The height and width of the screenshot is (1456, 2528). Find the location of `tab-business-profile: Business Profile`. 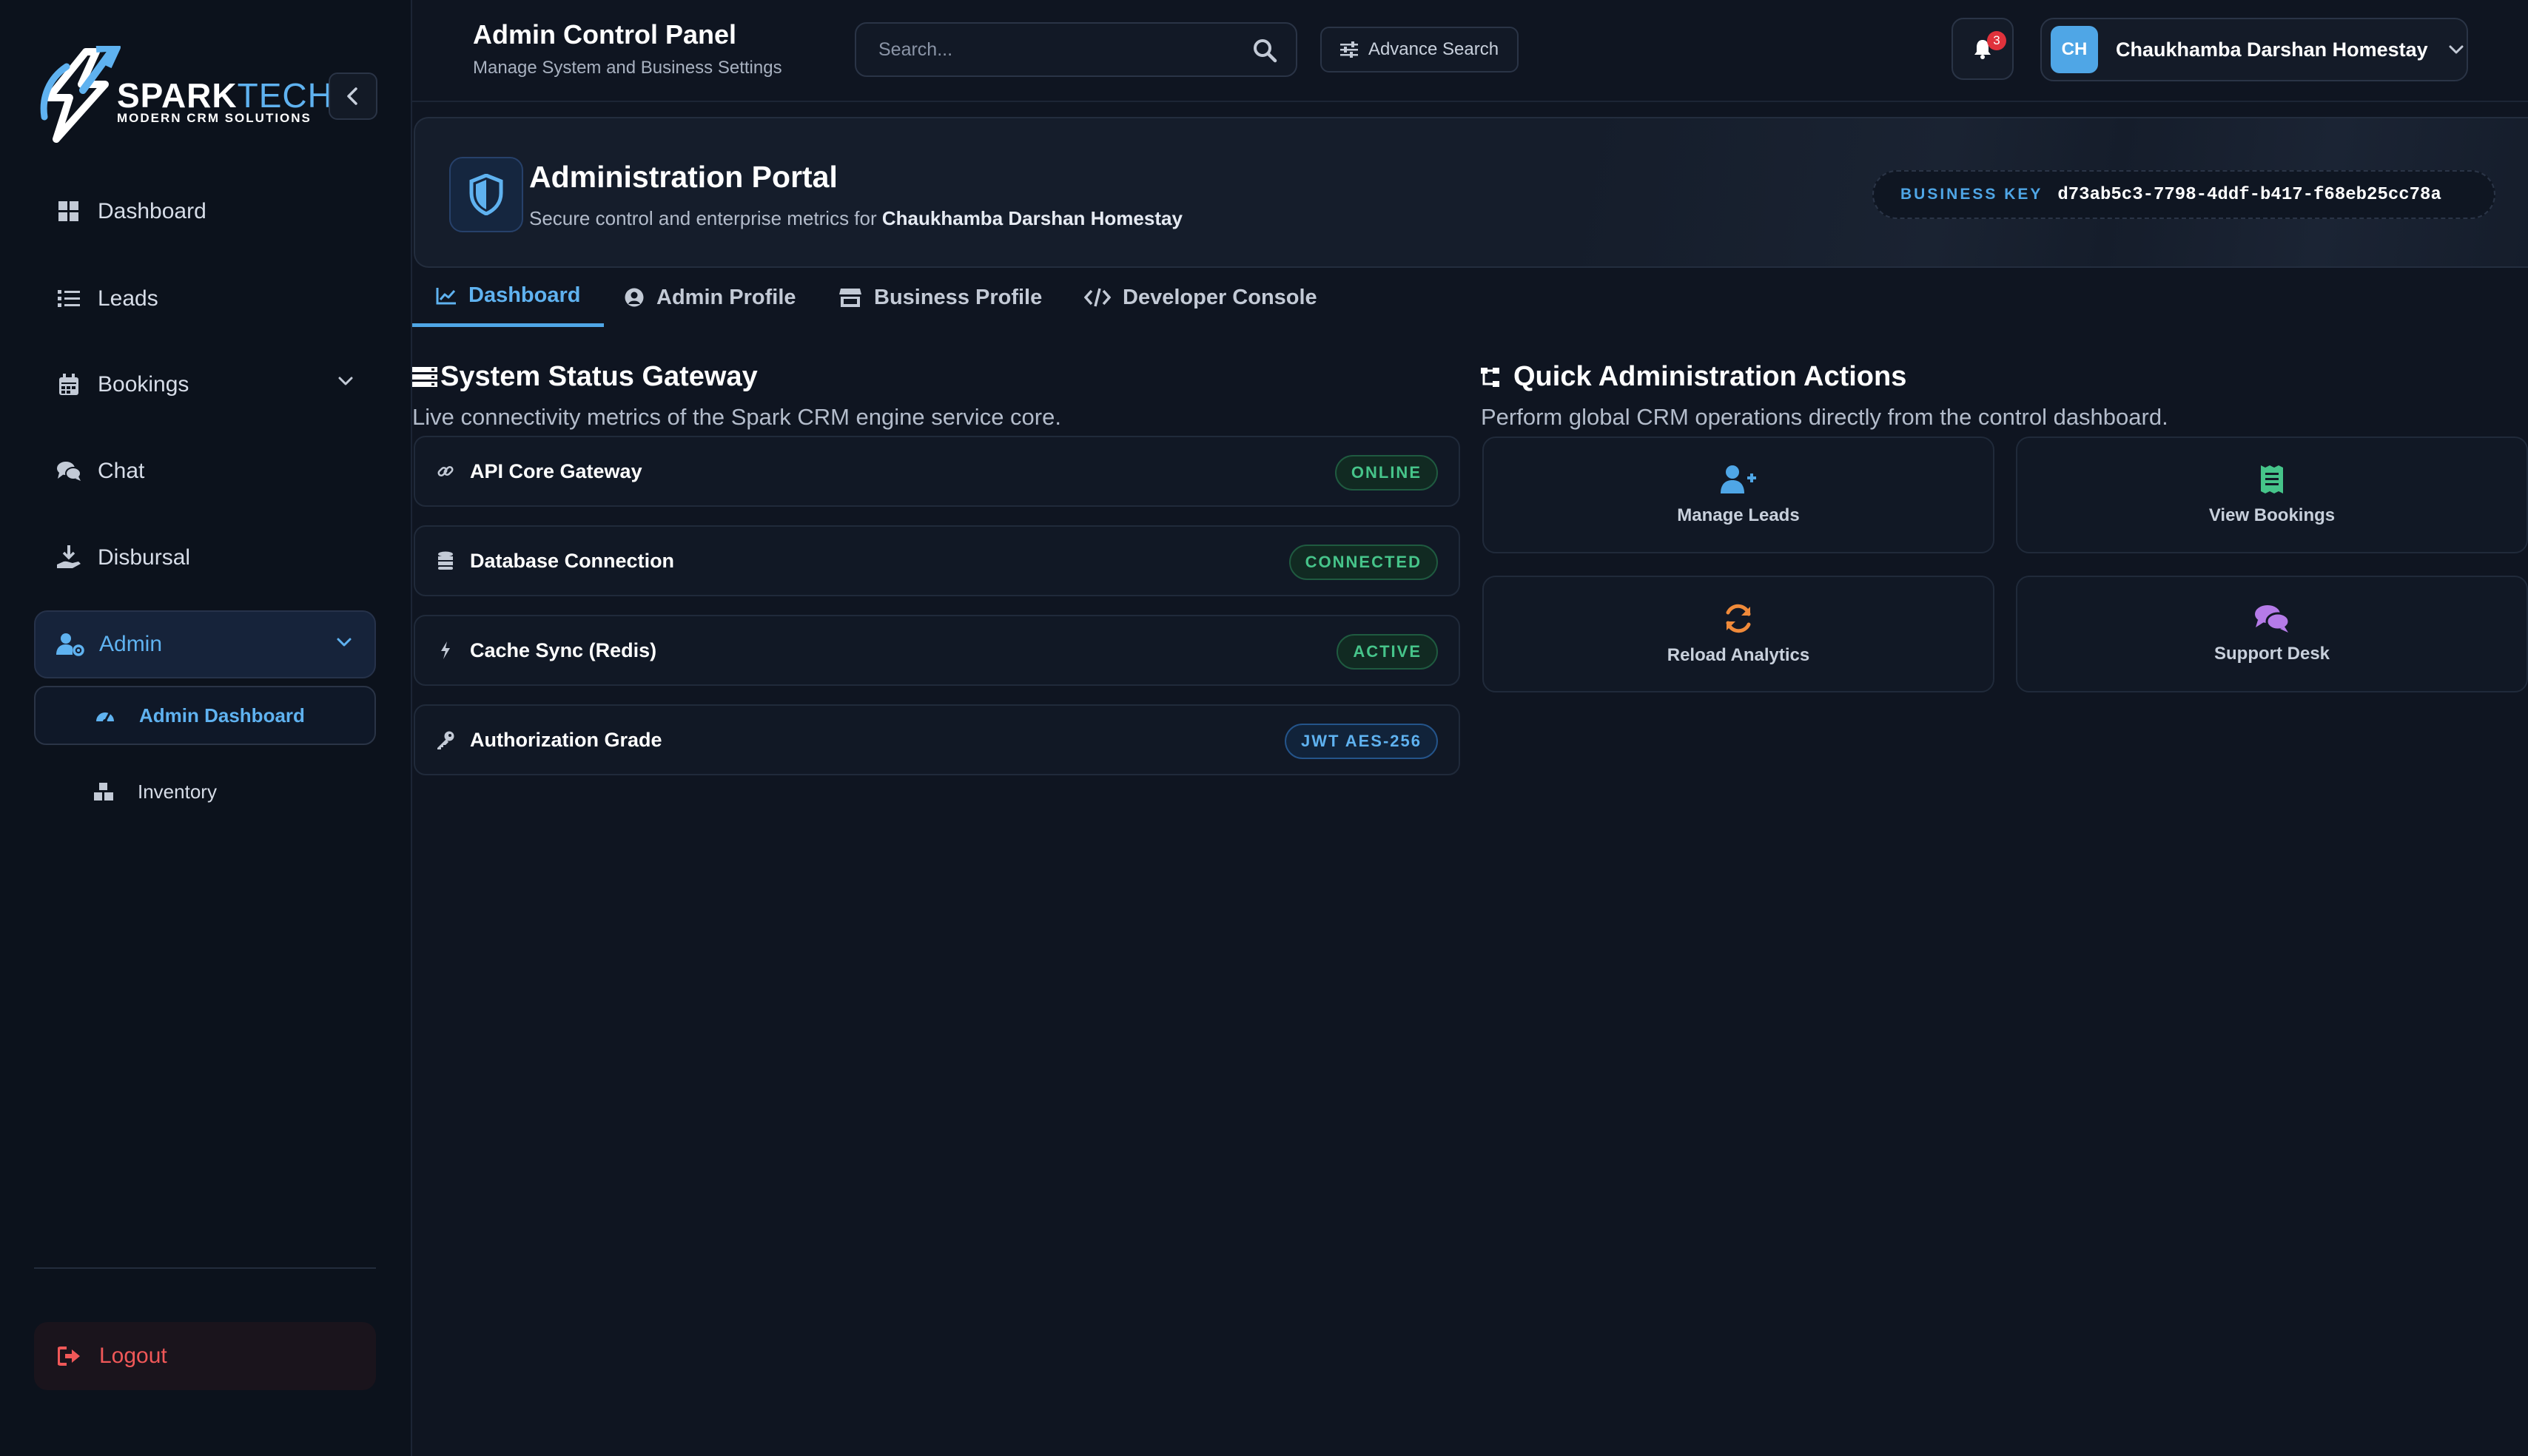

tab-business-profile: Business Profile is located at coordinates (940, 298).